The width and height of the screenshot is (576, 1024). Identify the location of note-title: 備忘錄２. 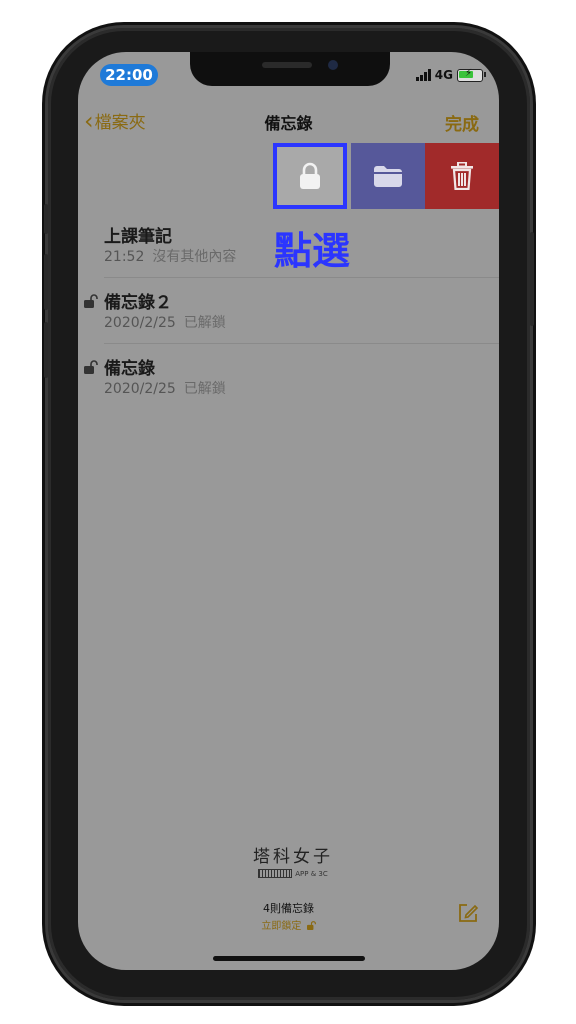
(138, 303).